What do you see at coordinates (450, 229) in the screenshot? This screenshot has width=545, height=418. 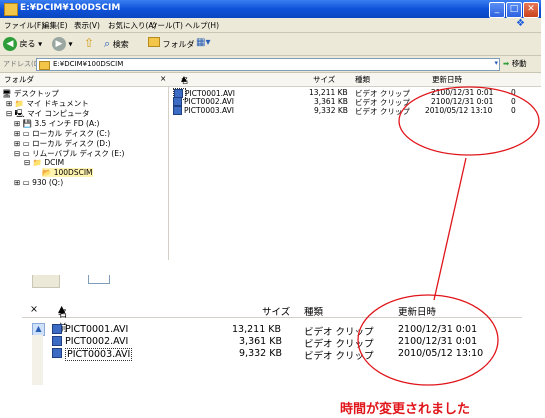 I see `annotation-connector-line` at bounding box center [450, 229].